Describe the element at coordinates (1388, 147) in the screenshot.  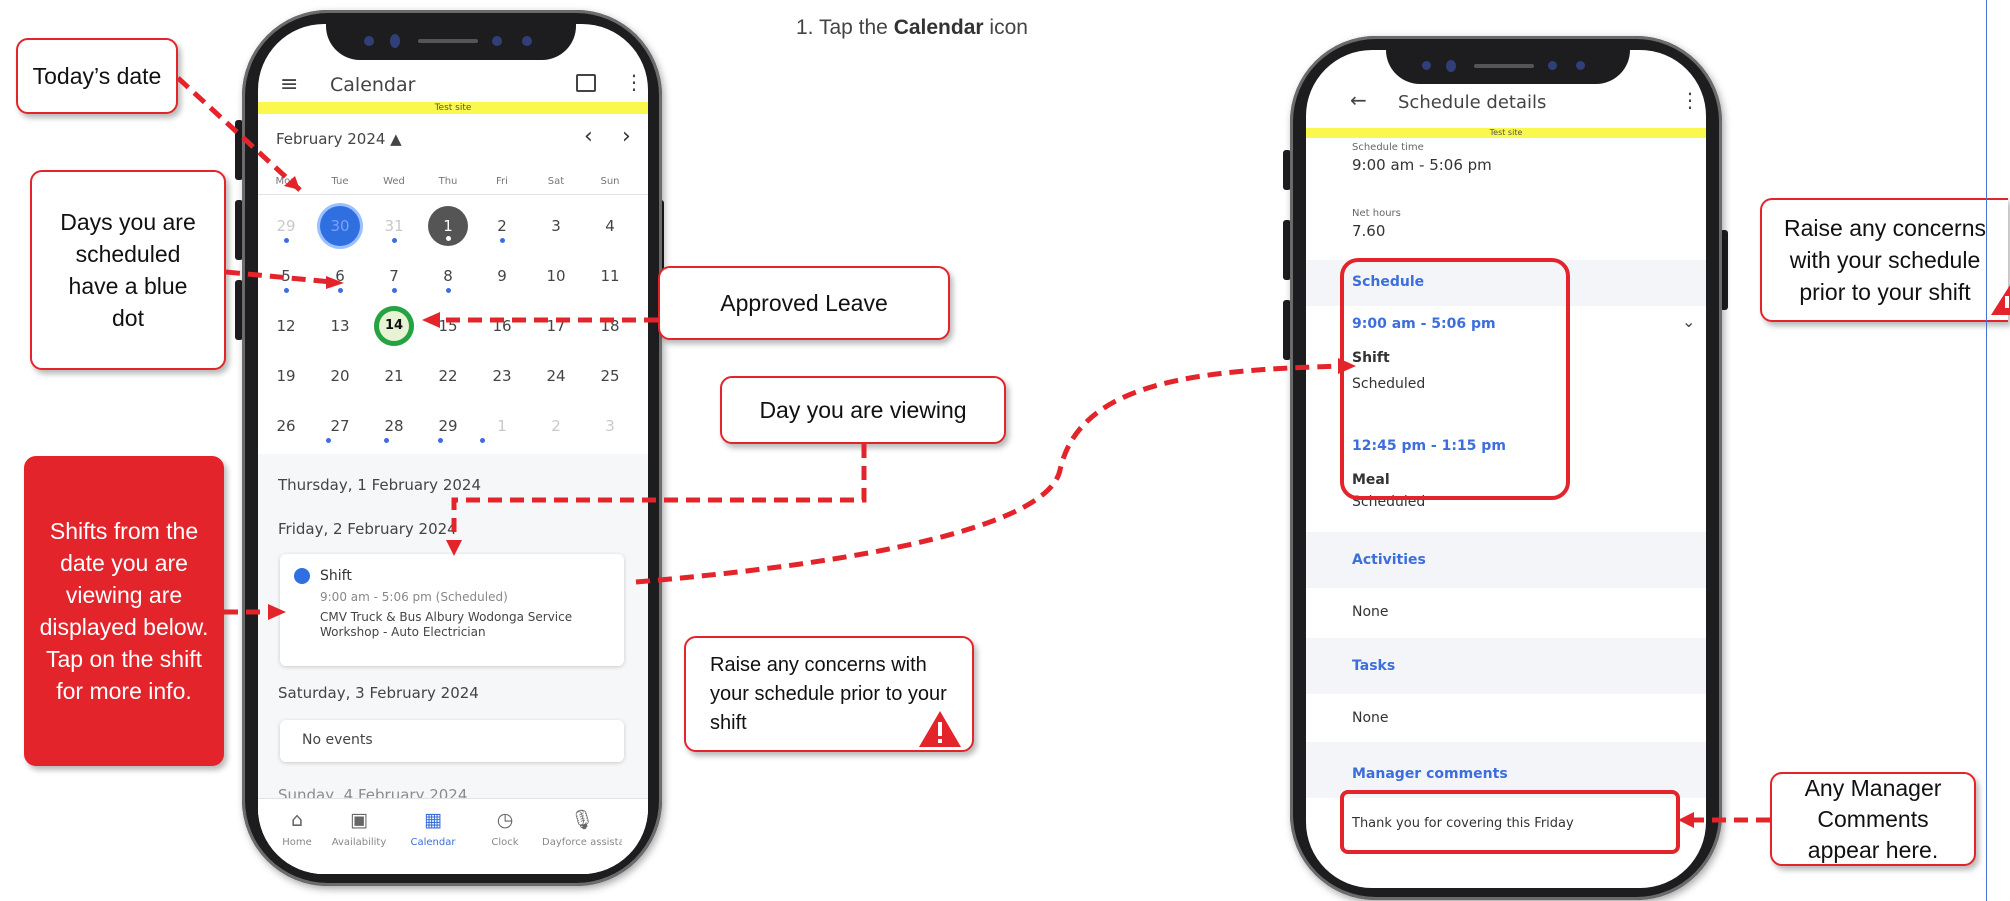
I see `schedule-time-label: Schedule time` at that location.